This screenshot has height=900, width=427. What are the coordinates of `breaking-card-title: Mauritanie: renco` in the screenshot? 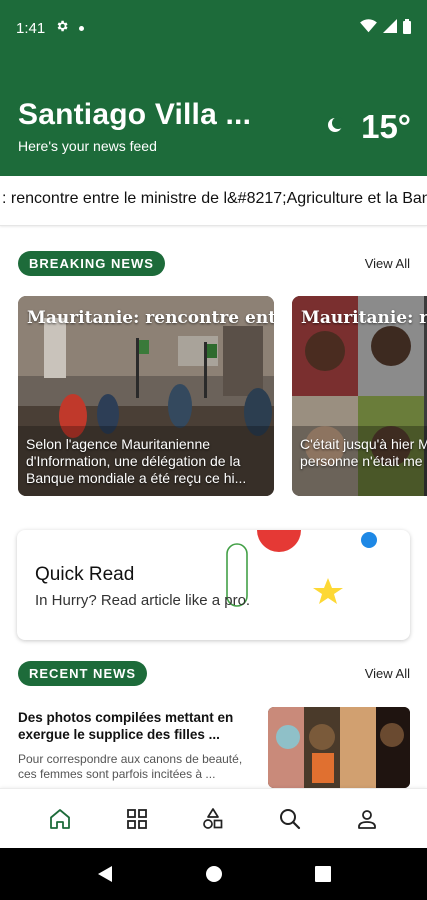 It's located at (364, 318).